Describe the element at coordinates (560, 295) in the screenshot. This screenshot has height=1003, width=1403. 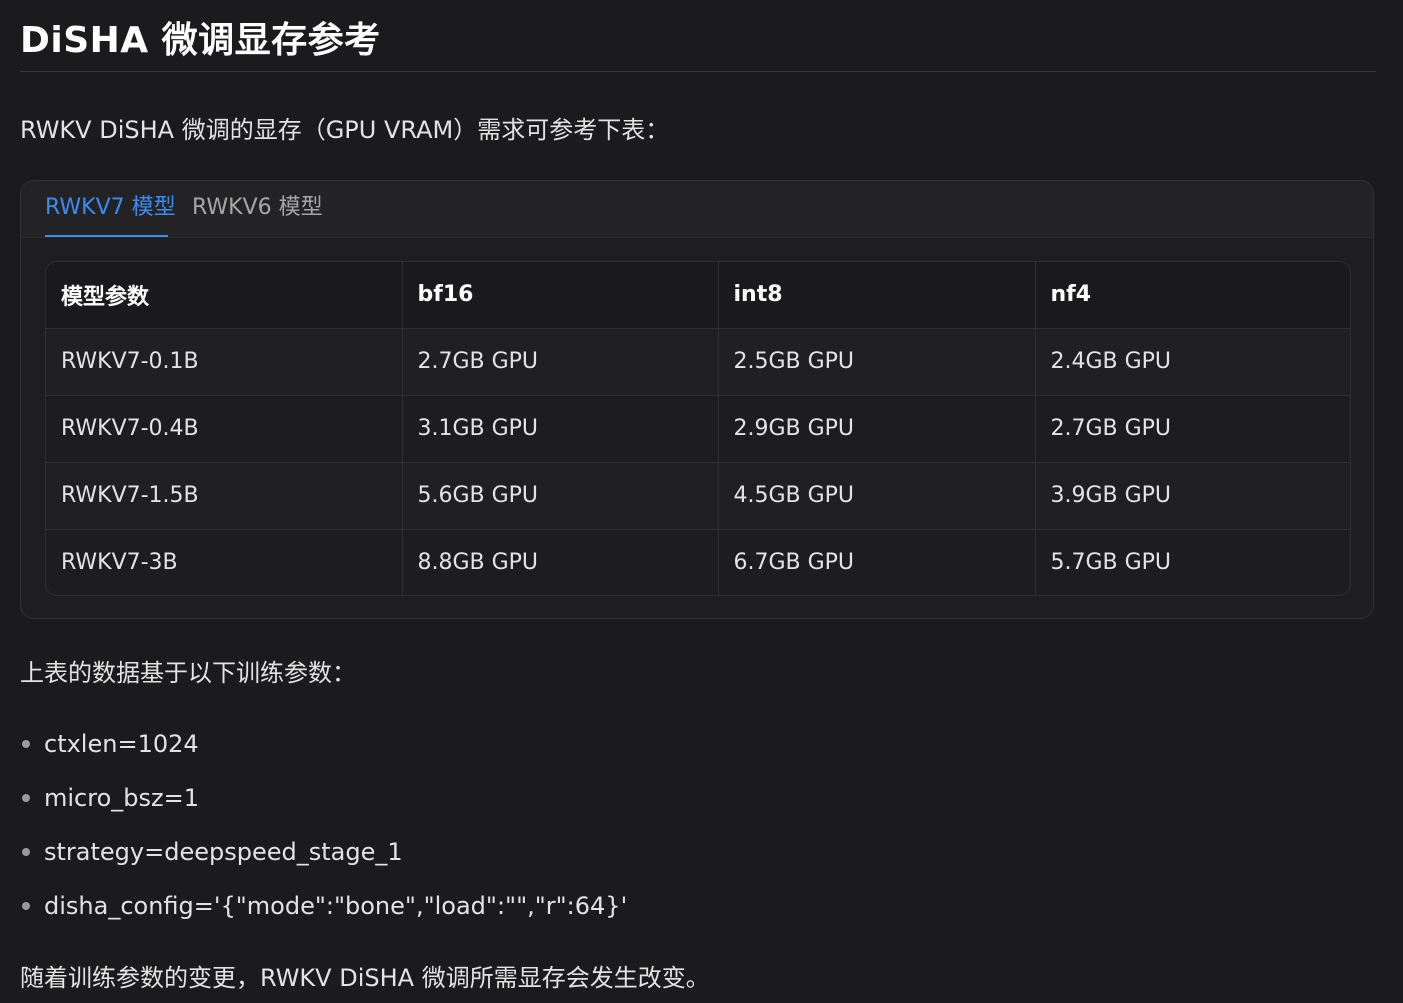
I see `header-bf16: bf16` at that location.